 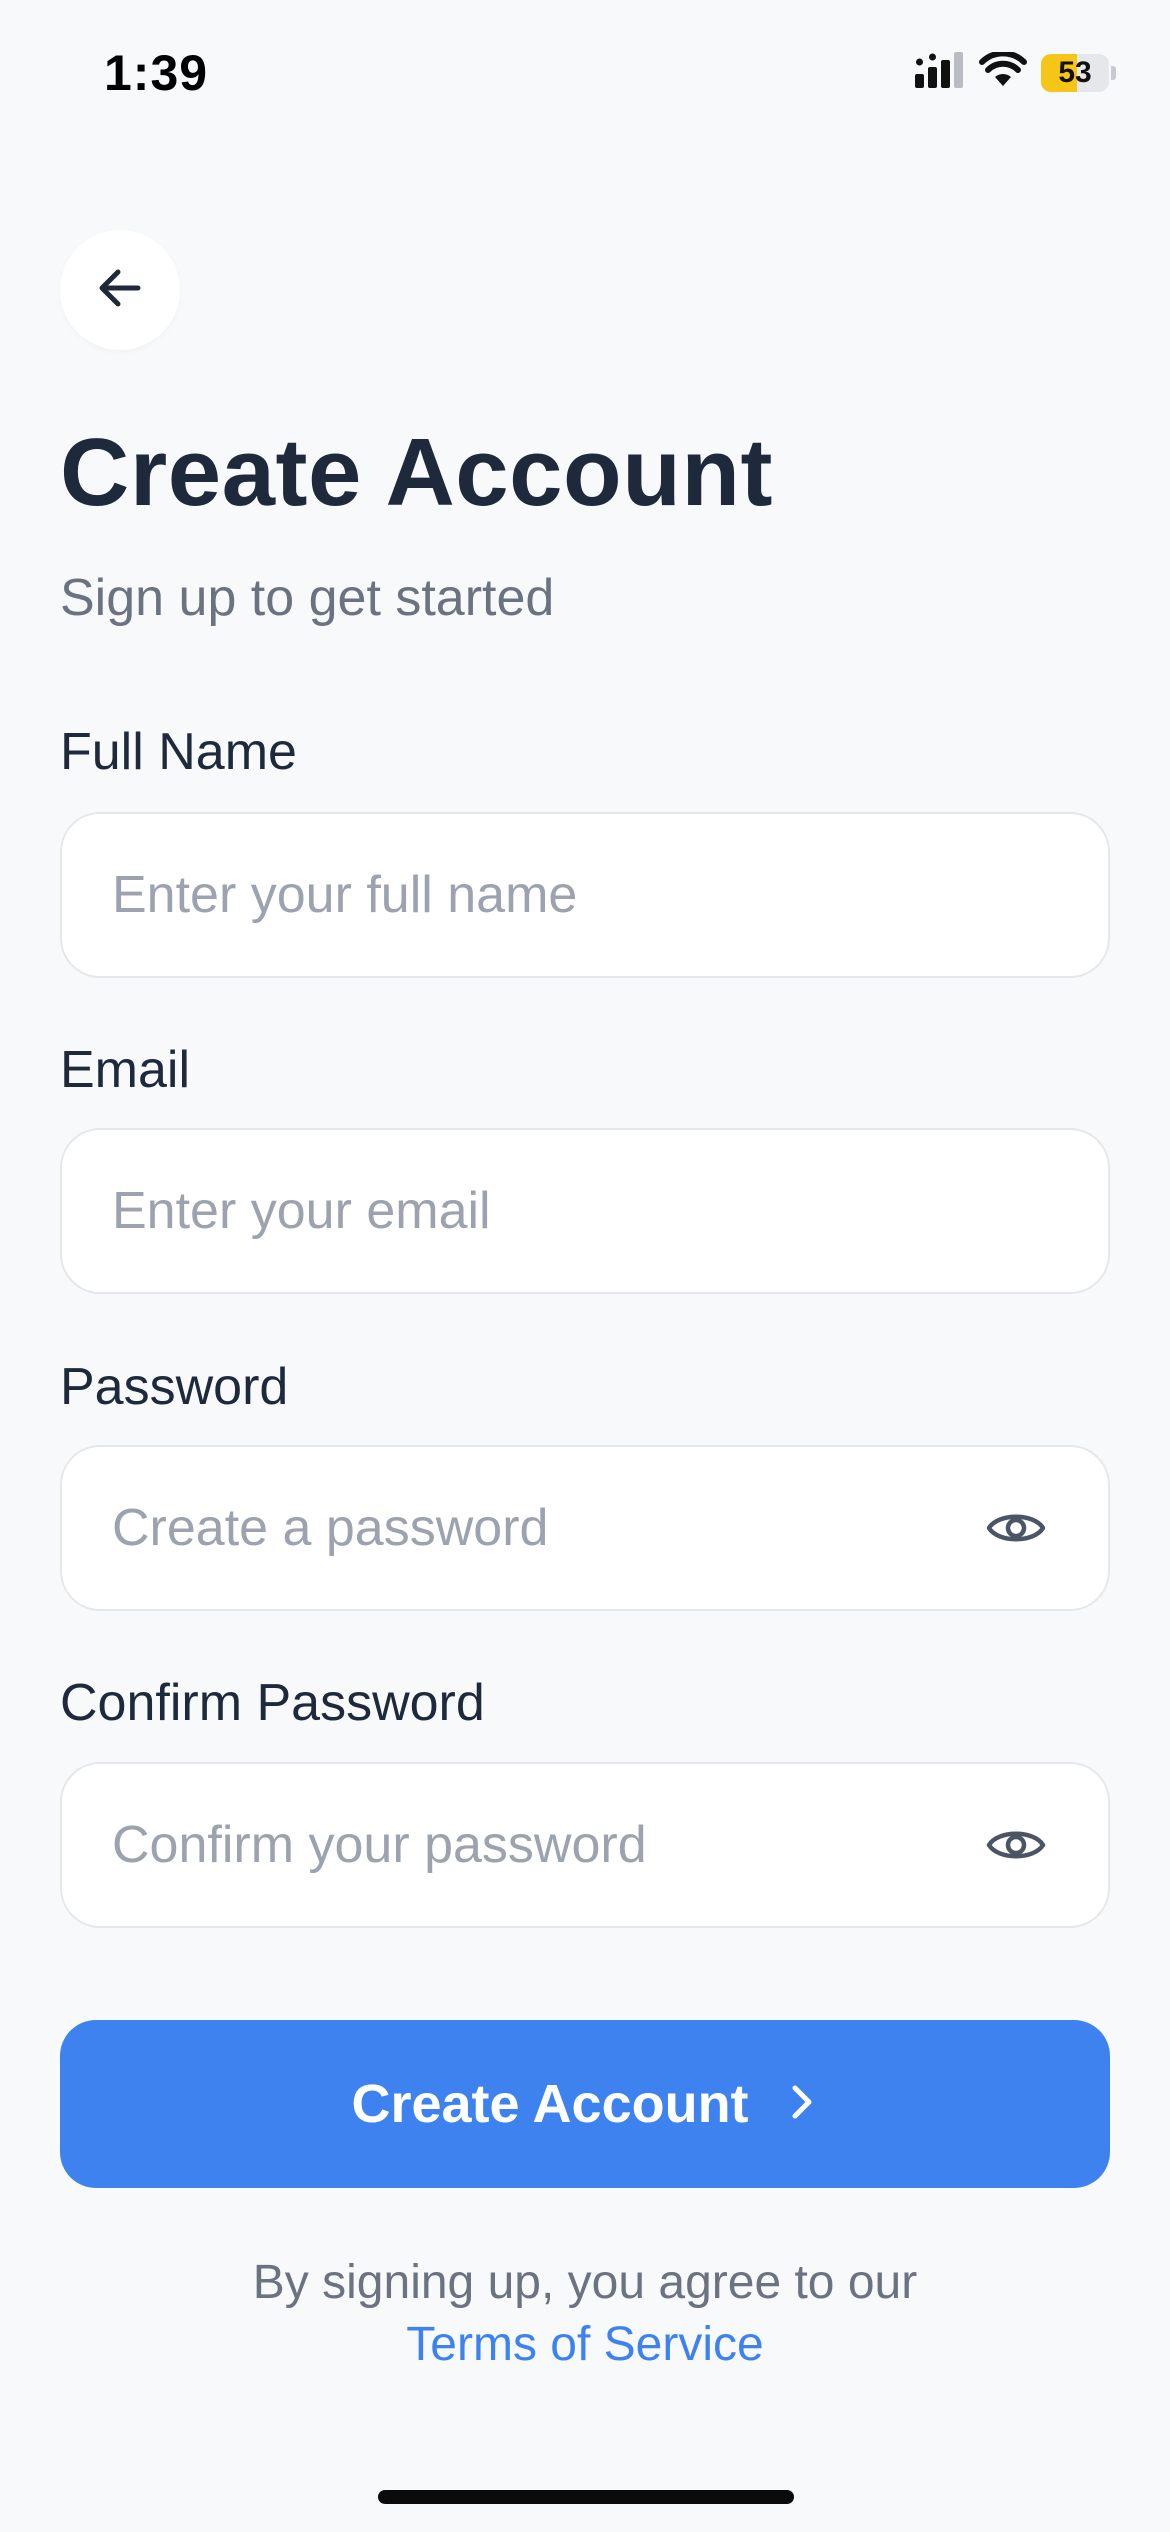 I want to click on cellular-signal-icon, so click(x=940, y=72).